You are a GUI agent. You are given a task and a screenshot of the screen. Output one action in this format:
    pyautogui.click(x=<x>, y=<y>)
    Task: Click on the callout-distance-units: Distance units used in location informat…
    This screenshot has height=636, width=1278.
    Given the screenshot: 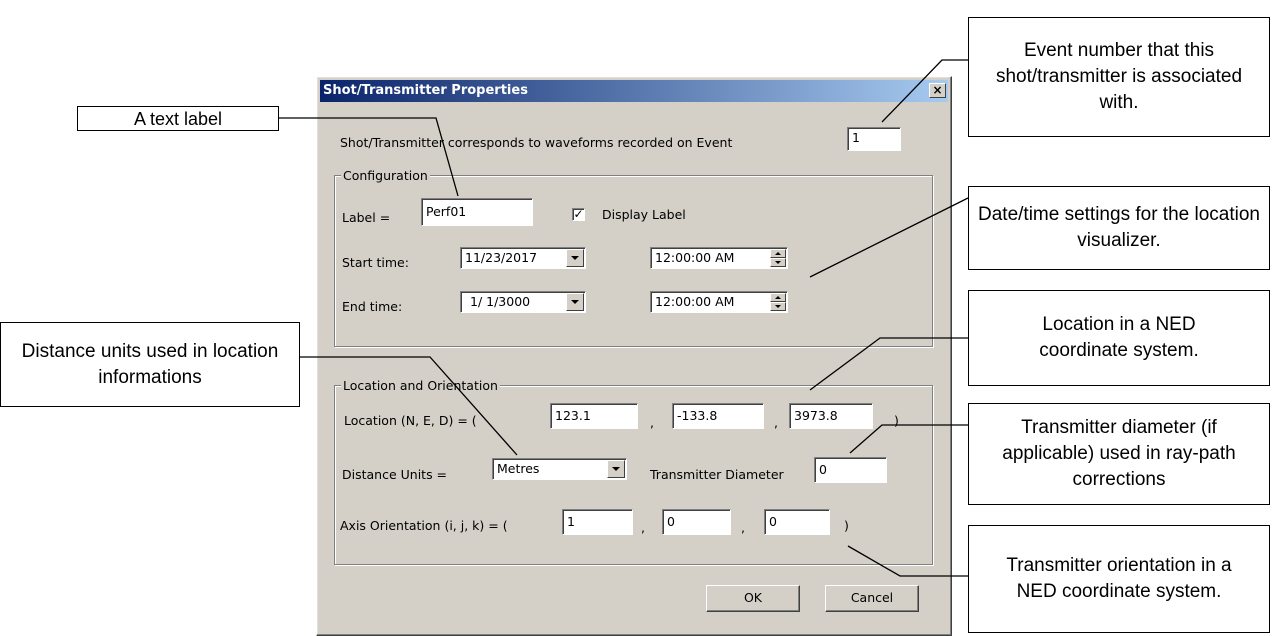 What is the action you would take?
    pyautogui.click(x=150, y=364)
    